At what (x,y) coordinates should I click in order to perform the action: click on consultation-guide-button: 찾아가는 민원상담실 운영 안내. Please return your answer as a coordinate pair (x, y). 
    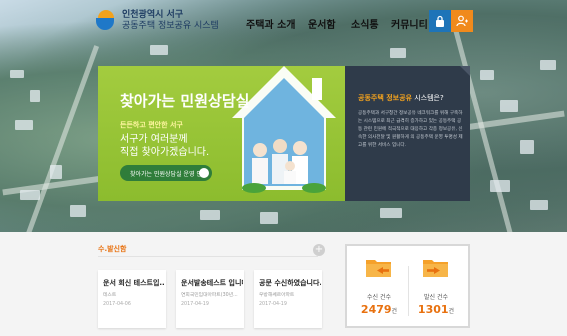
    Looking at the image, I should click on (166, 173).